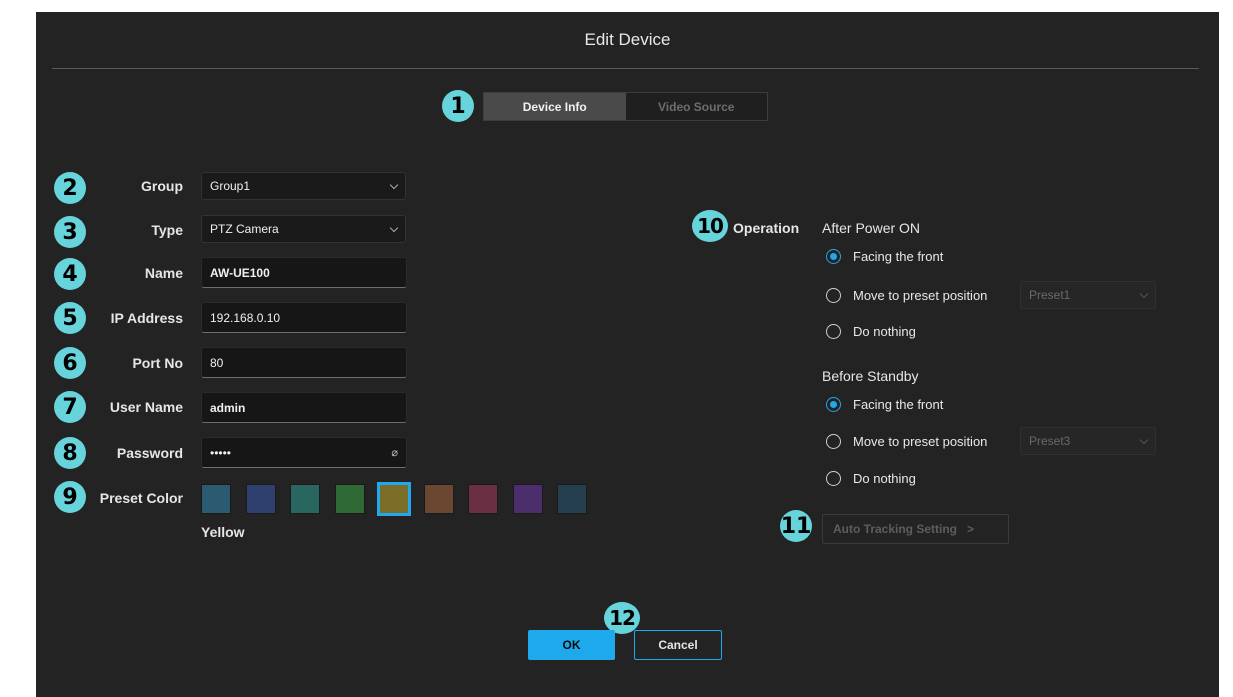 Image resolution: width=1233 pixels, height=697 pixels. I want to click on radio-before-facing-front: Facing the front, so click(884, 404).